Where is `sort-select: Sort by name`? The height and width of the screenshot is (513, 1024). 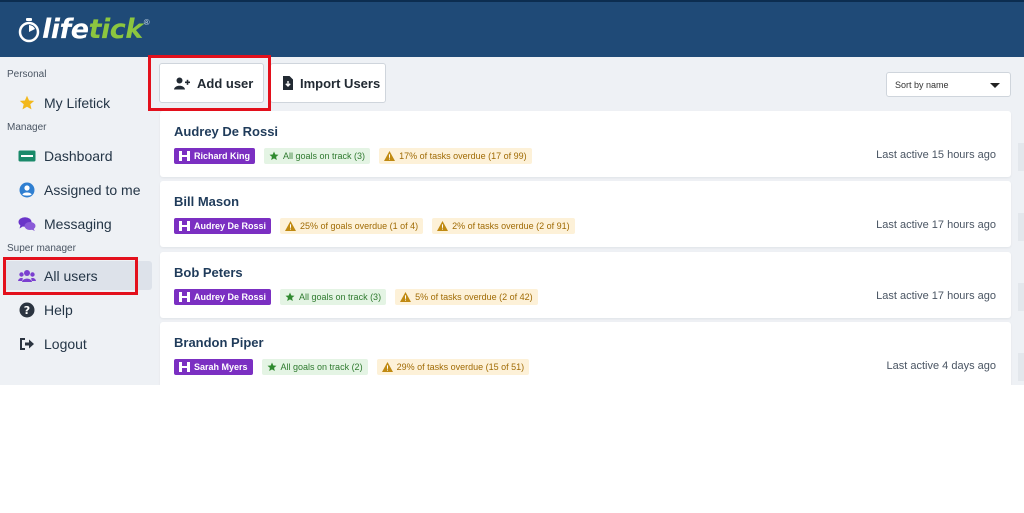 sort-select: Sort by name is located at coordinates (948, 84).